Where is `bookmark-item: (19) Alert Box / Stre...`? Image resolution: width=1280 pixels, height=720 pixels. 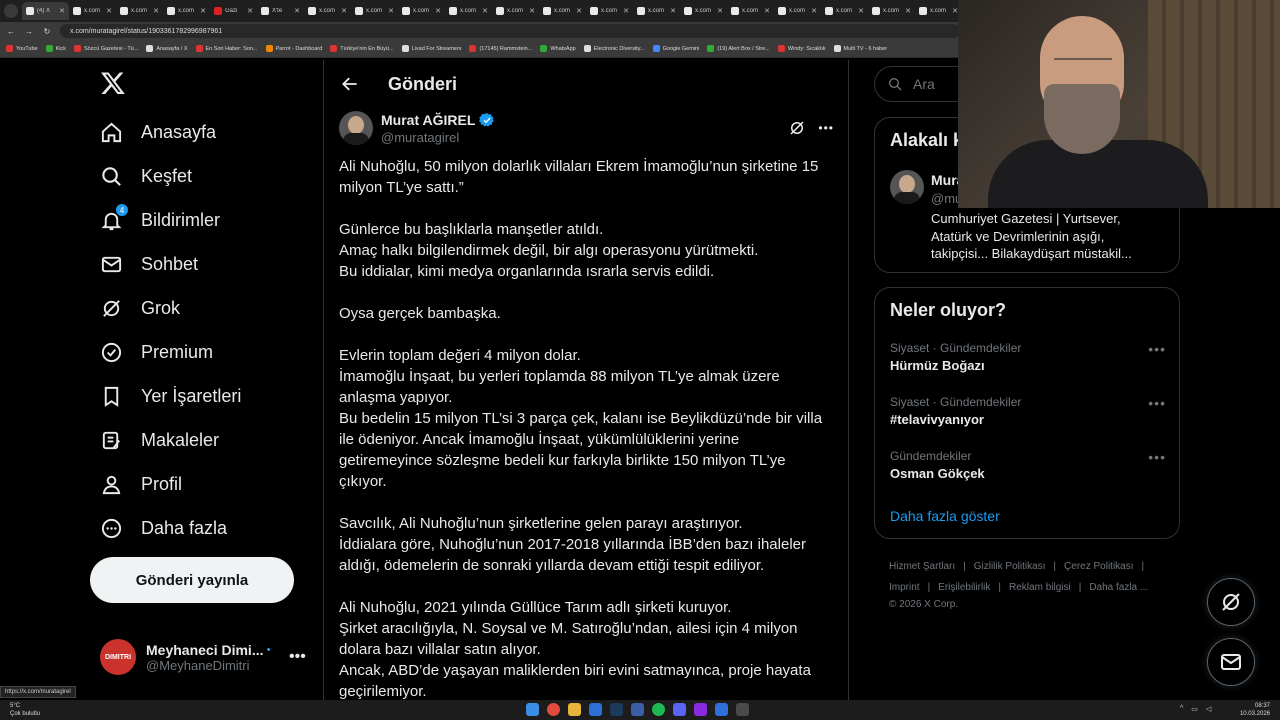 bookmark-item: (19) Alert Box / Stre... is located at coordinates (738, 48).